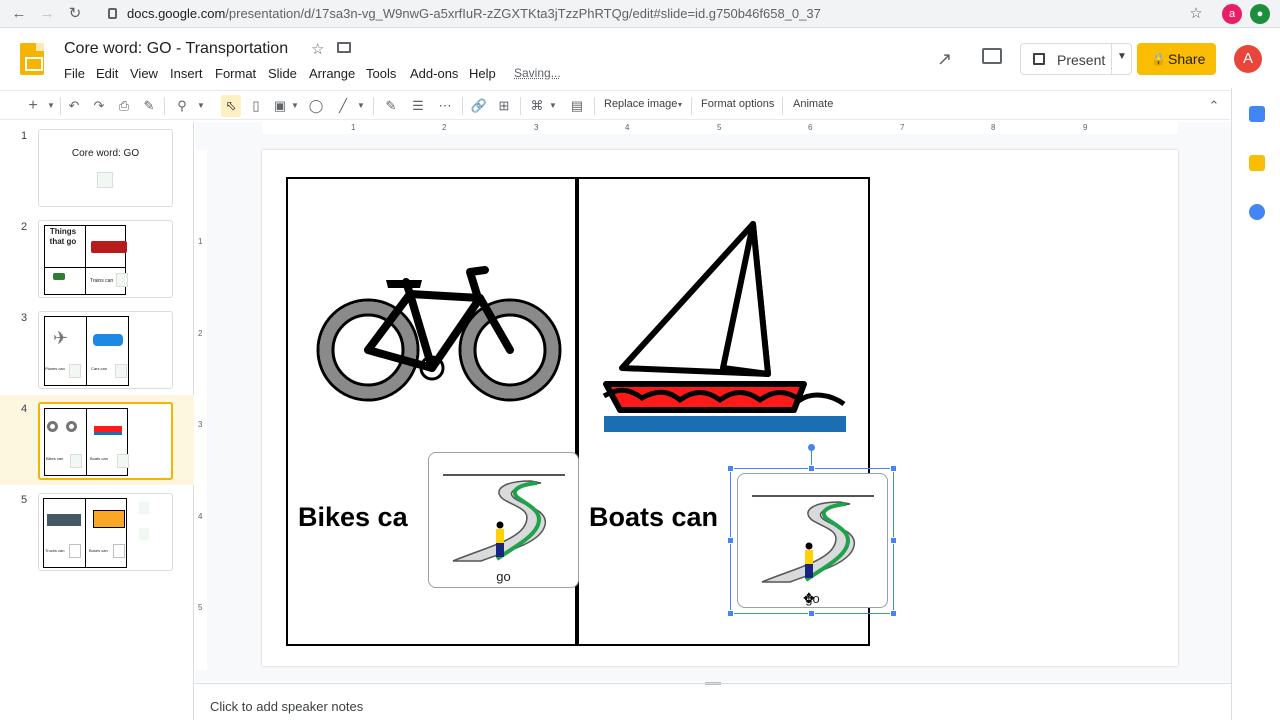 This screenshot has height=720, width=1280. Describe the element at coordinates (286, 706) in the screenshot. I see `speaker-notes-placeholder: Click to add speaker notes` at that location.